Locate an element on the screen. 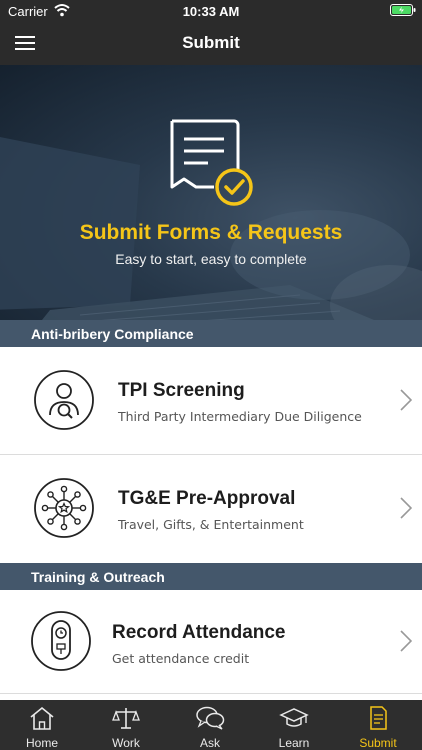 This screenshot has height=750, width=422. nav-bar: Submit is located at coordinates (211, 43).